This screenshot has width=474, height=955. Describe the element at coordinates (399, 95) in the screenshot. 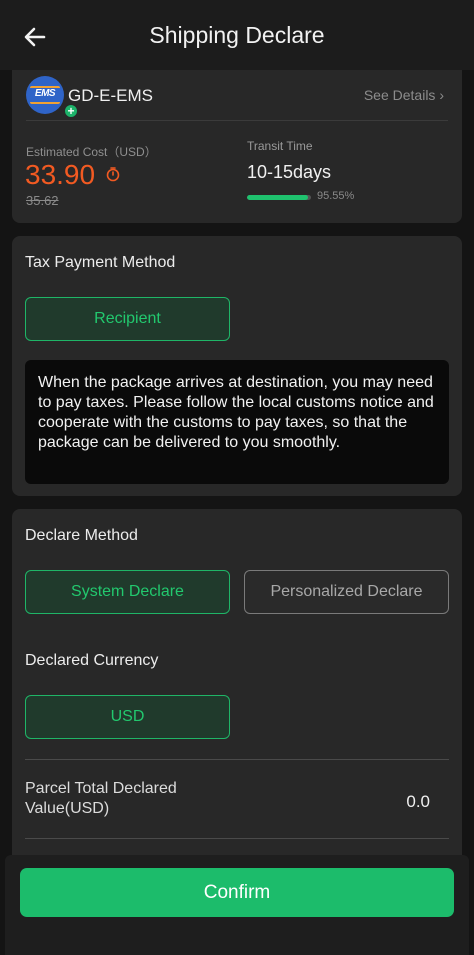

I see `see-details-label: See Details` at that location.